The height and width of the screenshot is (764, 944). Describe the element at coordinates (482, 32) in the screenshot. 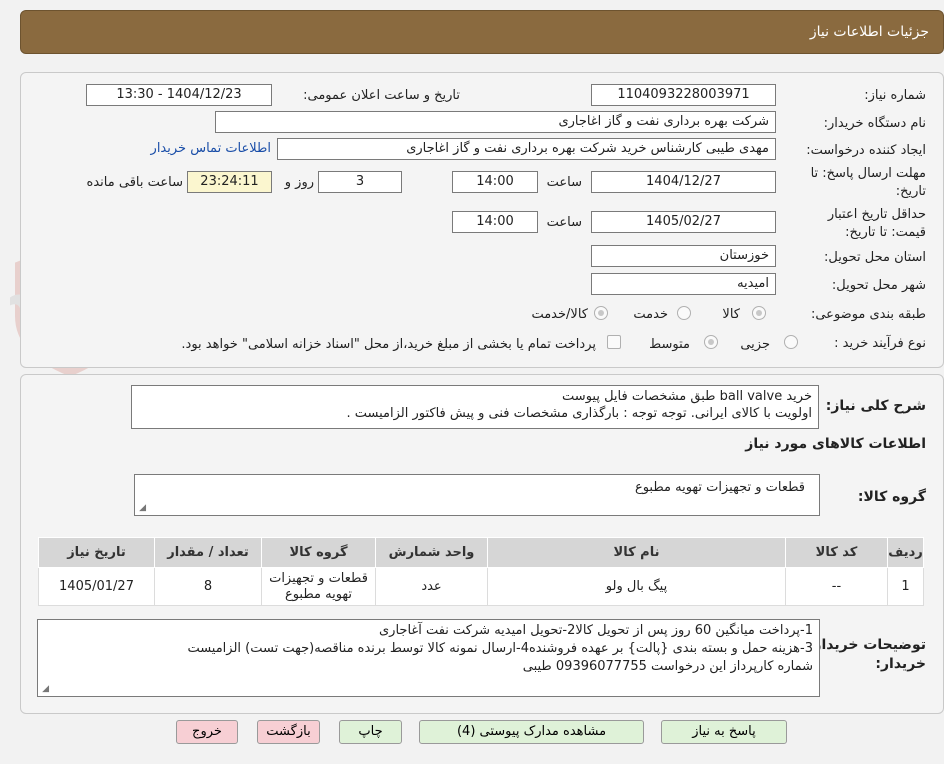

I see `page-header: جزئیات اطلاعات نیاز` at that location.